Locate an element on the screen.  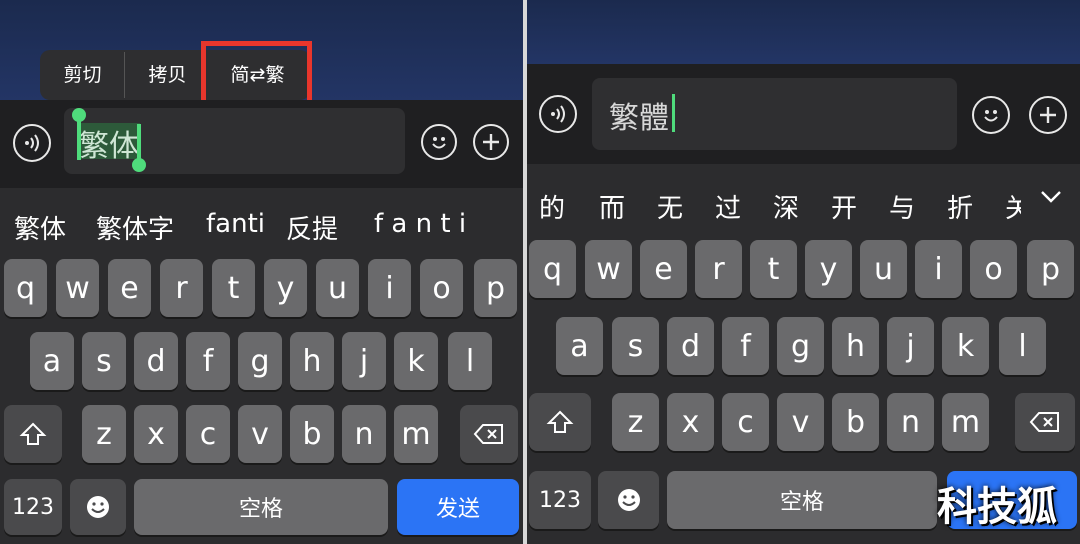
menu-copy: 拷贝 is located at coordinates (167, 75).